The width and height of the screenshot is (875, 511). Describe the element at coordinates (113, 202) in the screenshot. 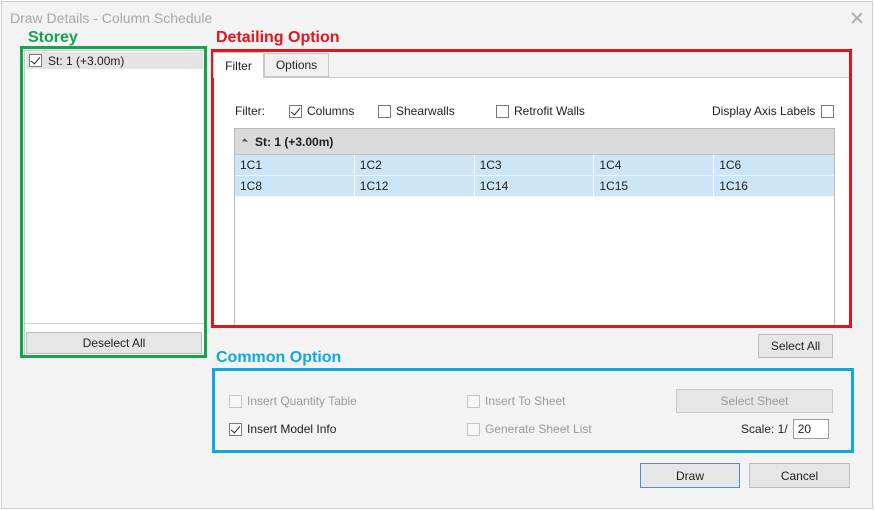

I see `storey-highlight-box` at that location.